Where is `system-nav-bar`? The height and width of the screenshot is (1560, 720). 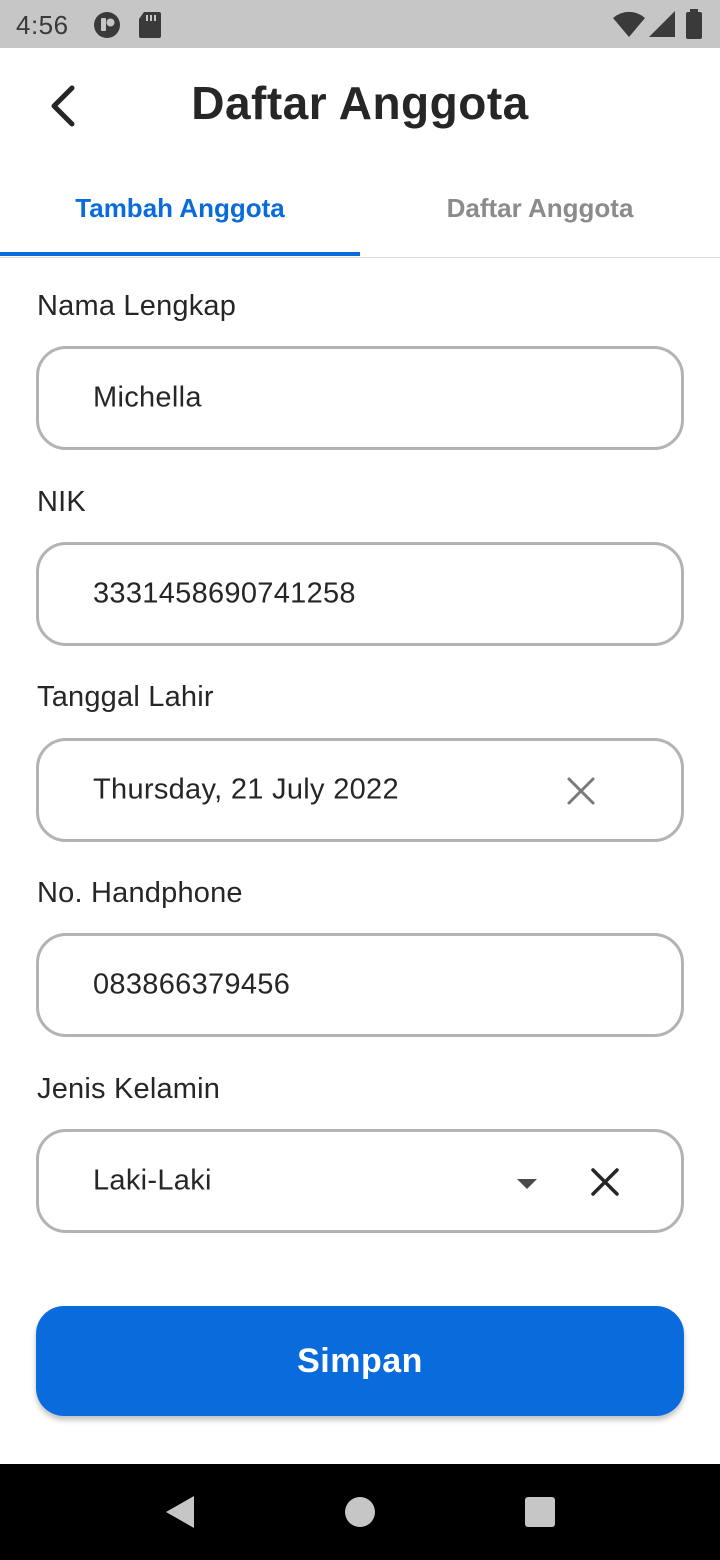
system-nav-bar is located at coordinates (360, 1512).